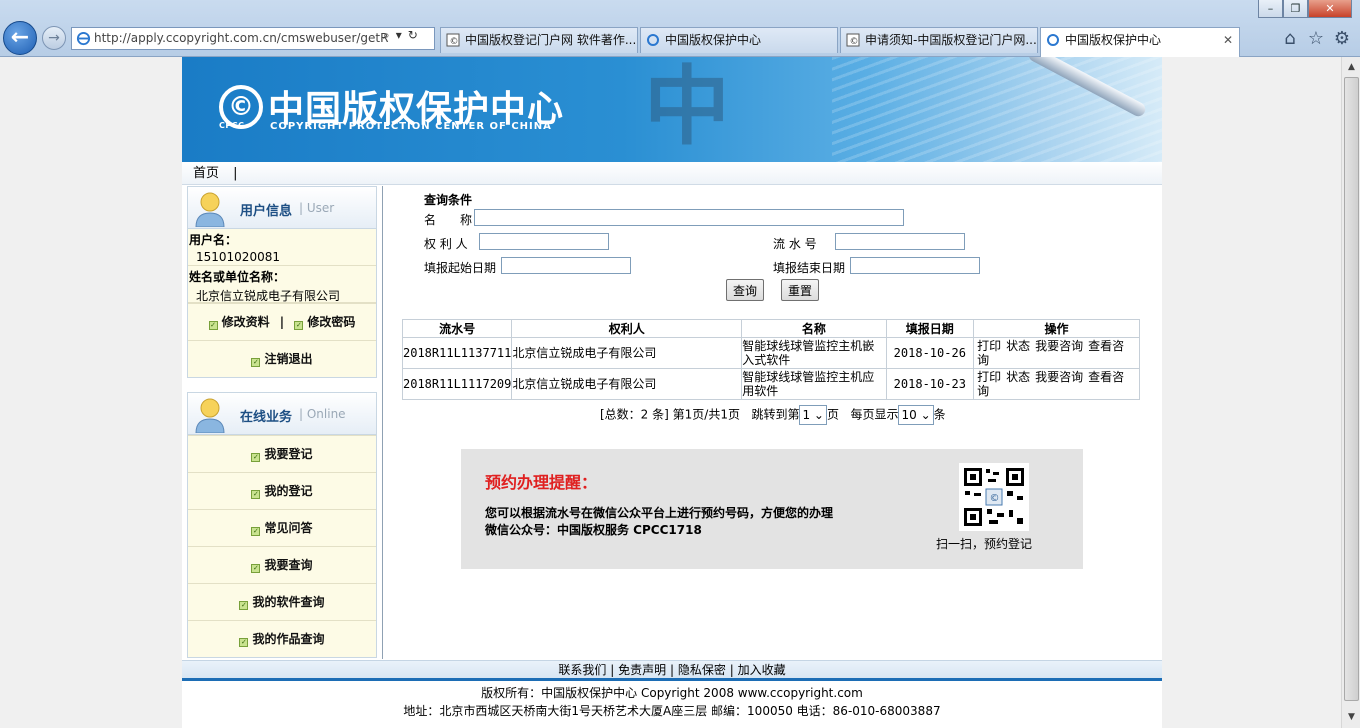  What do you see at coordinates (939, 414) in the screenshot?
I see `per-page-suffix: 条` at bounding box center [939, 414].